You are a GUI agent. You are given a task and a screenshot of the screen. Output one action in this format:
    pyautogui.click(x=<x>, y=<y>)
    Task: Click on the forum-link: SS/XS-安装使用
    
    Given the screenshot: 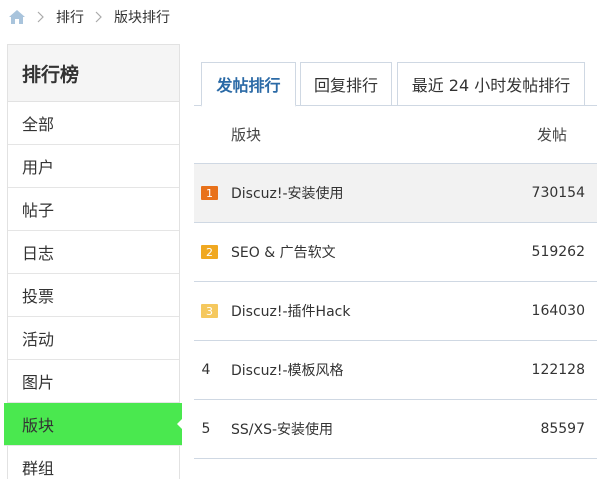 What is the action you would take?
    pyautogui.click(x=282, y=429)
    